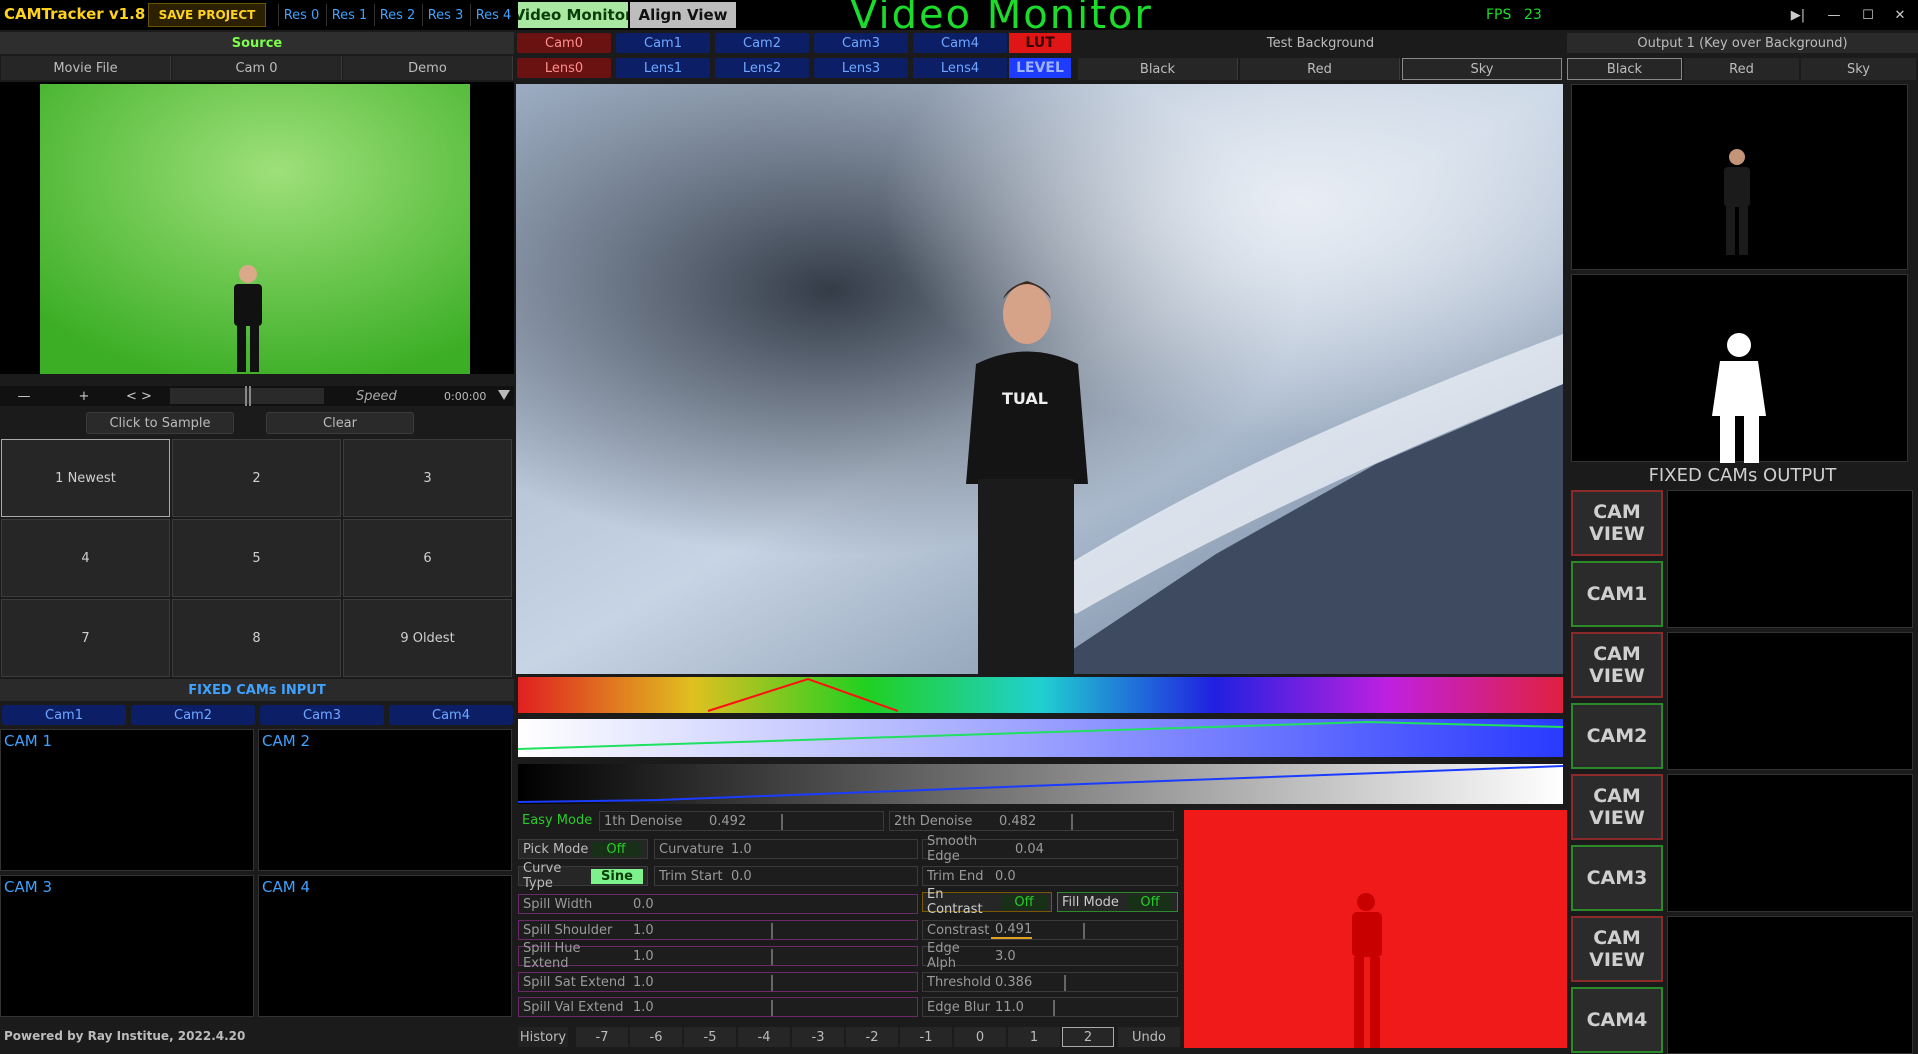 Image resolution: width=1918 pixels, height=1054 pixels. Describe the element at coordinates (1003, 876) in the screenshot. I see `trim-end-value: 0.0` at that location.